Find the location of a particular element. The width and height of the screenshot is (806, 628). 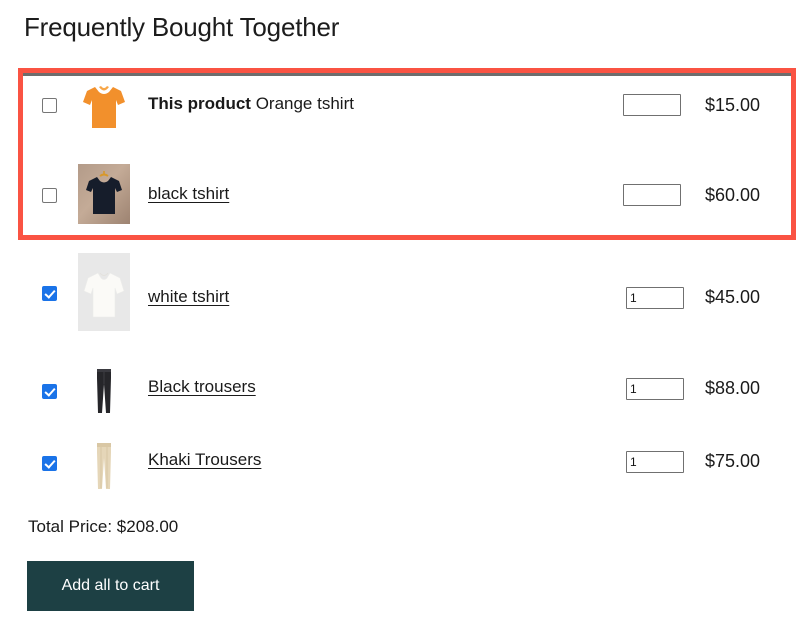

price-khaki-trousers: $75.00 is located at coordinates (733, 461).